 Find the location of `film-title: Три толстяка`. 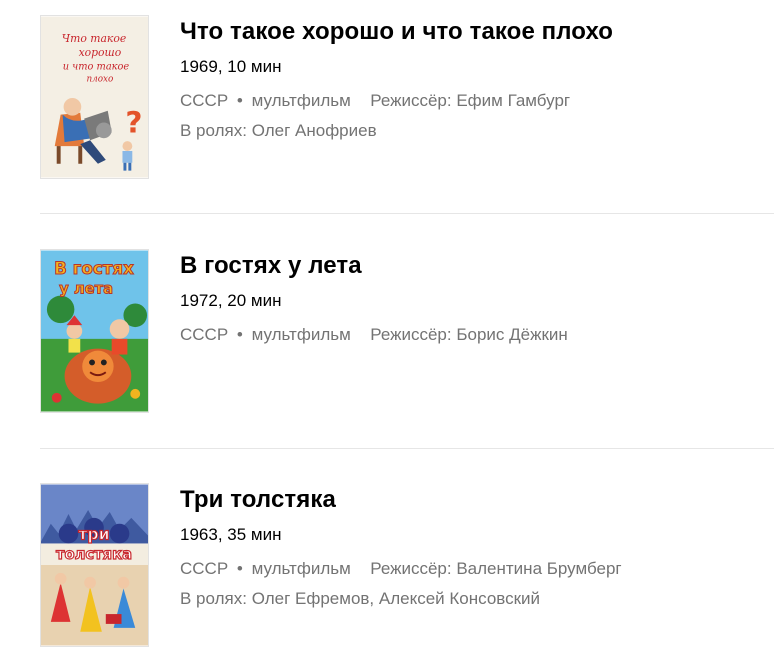

film-title: Три толстяка is located at coordinates (475, 500).